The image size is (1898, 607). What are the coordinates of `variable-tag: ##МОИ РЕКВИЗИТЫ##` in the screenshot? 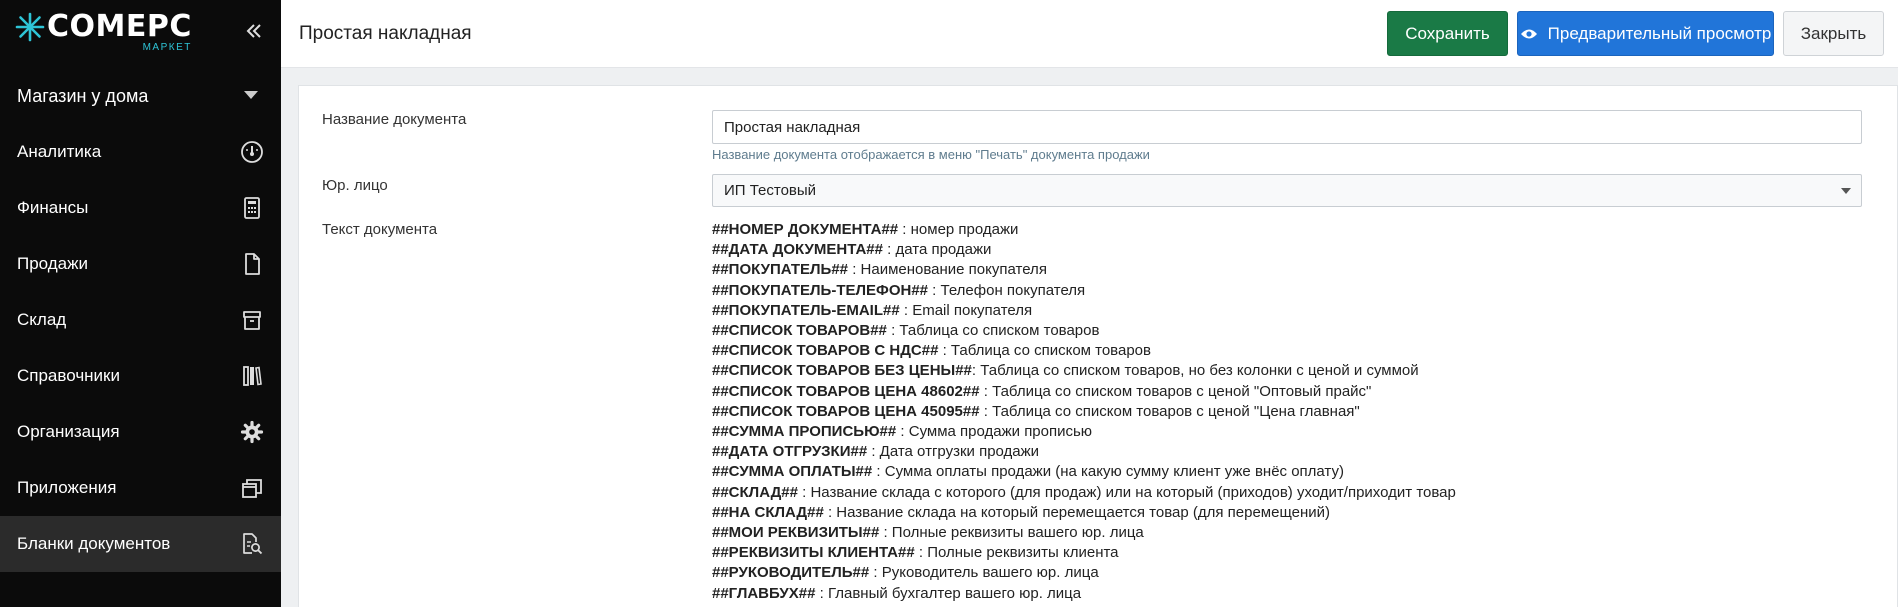 It's located at (796, 533).